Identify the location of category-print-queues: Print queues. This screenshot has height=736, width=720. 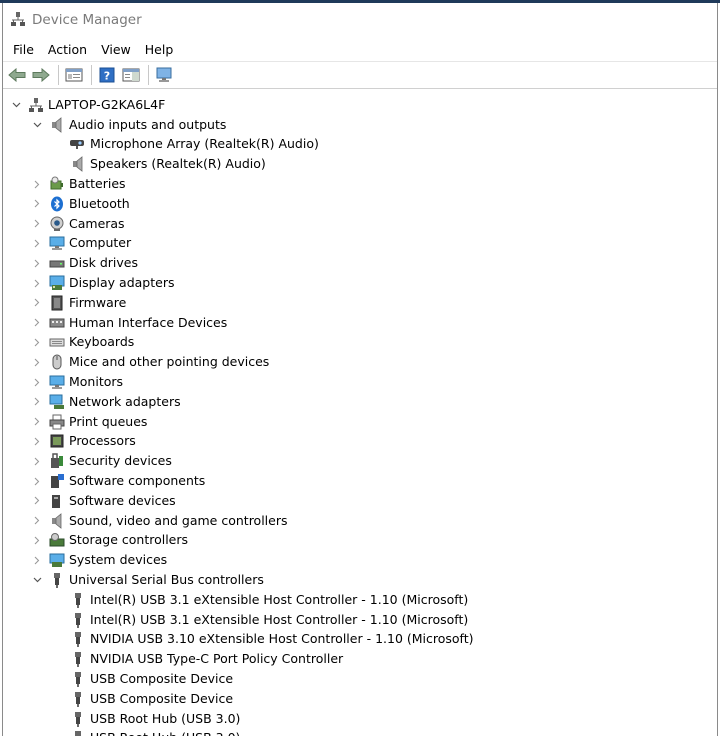
(360, 422).